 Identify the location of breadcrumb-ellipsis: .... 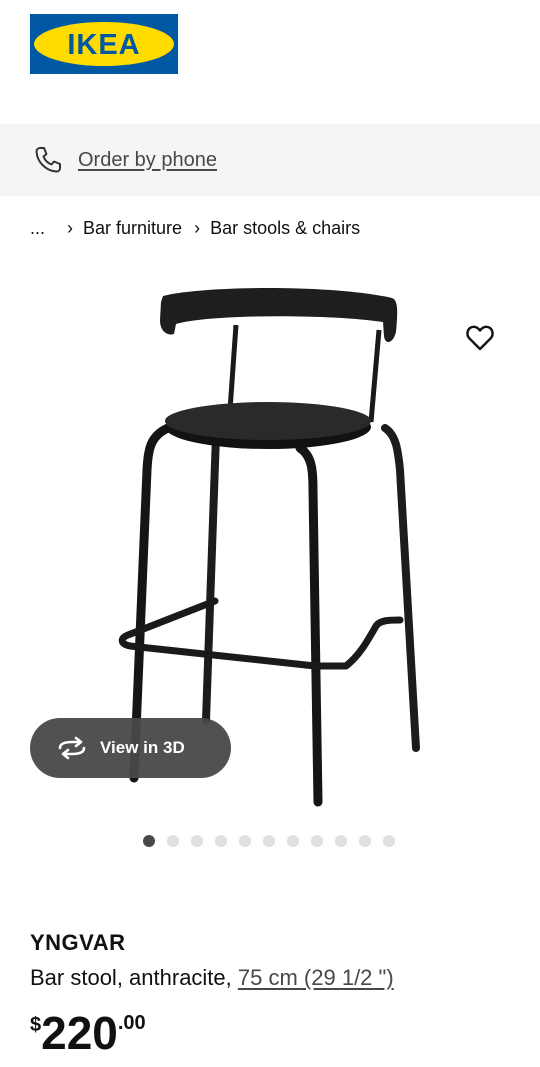
(37, 228).